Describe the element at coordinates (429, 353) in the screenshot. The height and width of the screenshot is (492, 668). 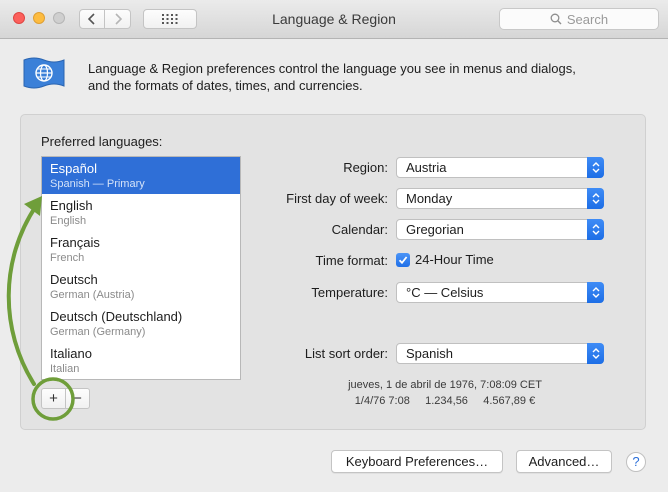
I see `sort-order-value: Spanish` at that location.